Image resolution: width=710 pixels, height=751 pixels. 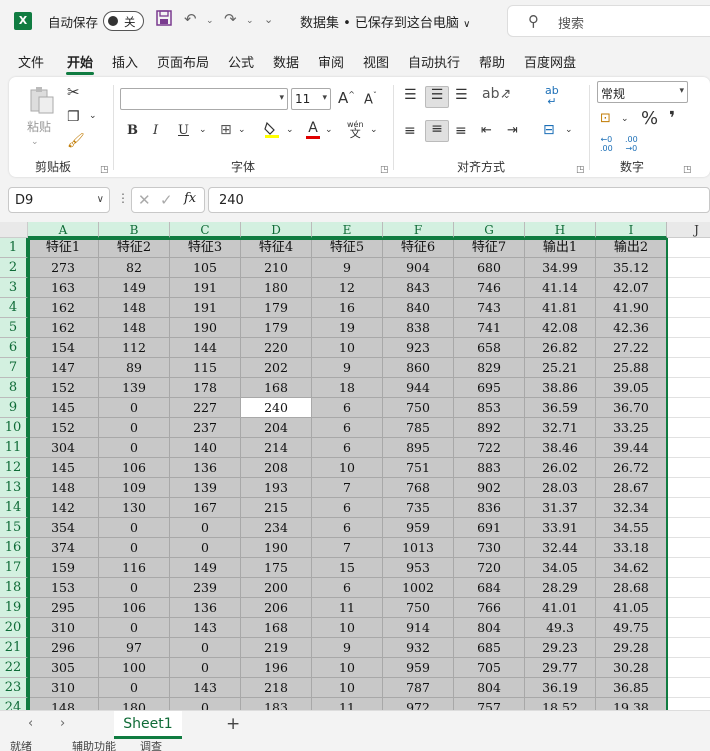 What do you see at coordinates (205, 368) in the screenshot?
I see `table-cell: 115` at bounding box center [205, 368].